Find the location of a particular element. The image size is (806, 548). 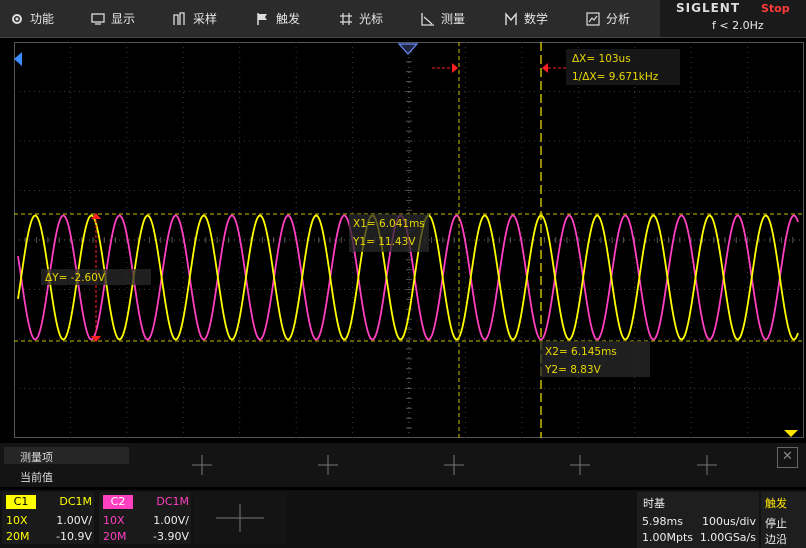

gear-icon is located at coordinates (17, 18).